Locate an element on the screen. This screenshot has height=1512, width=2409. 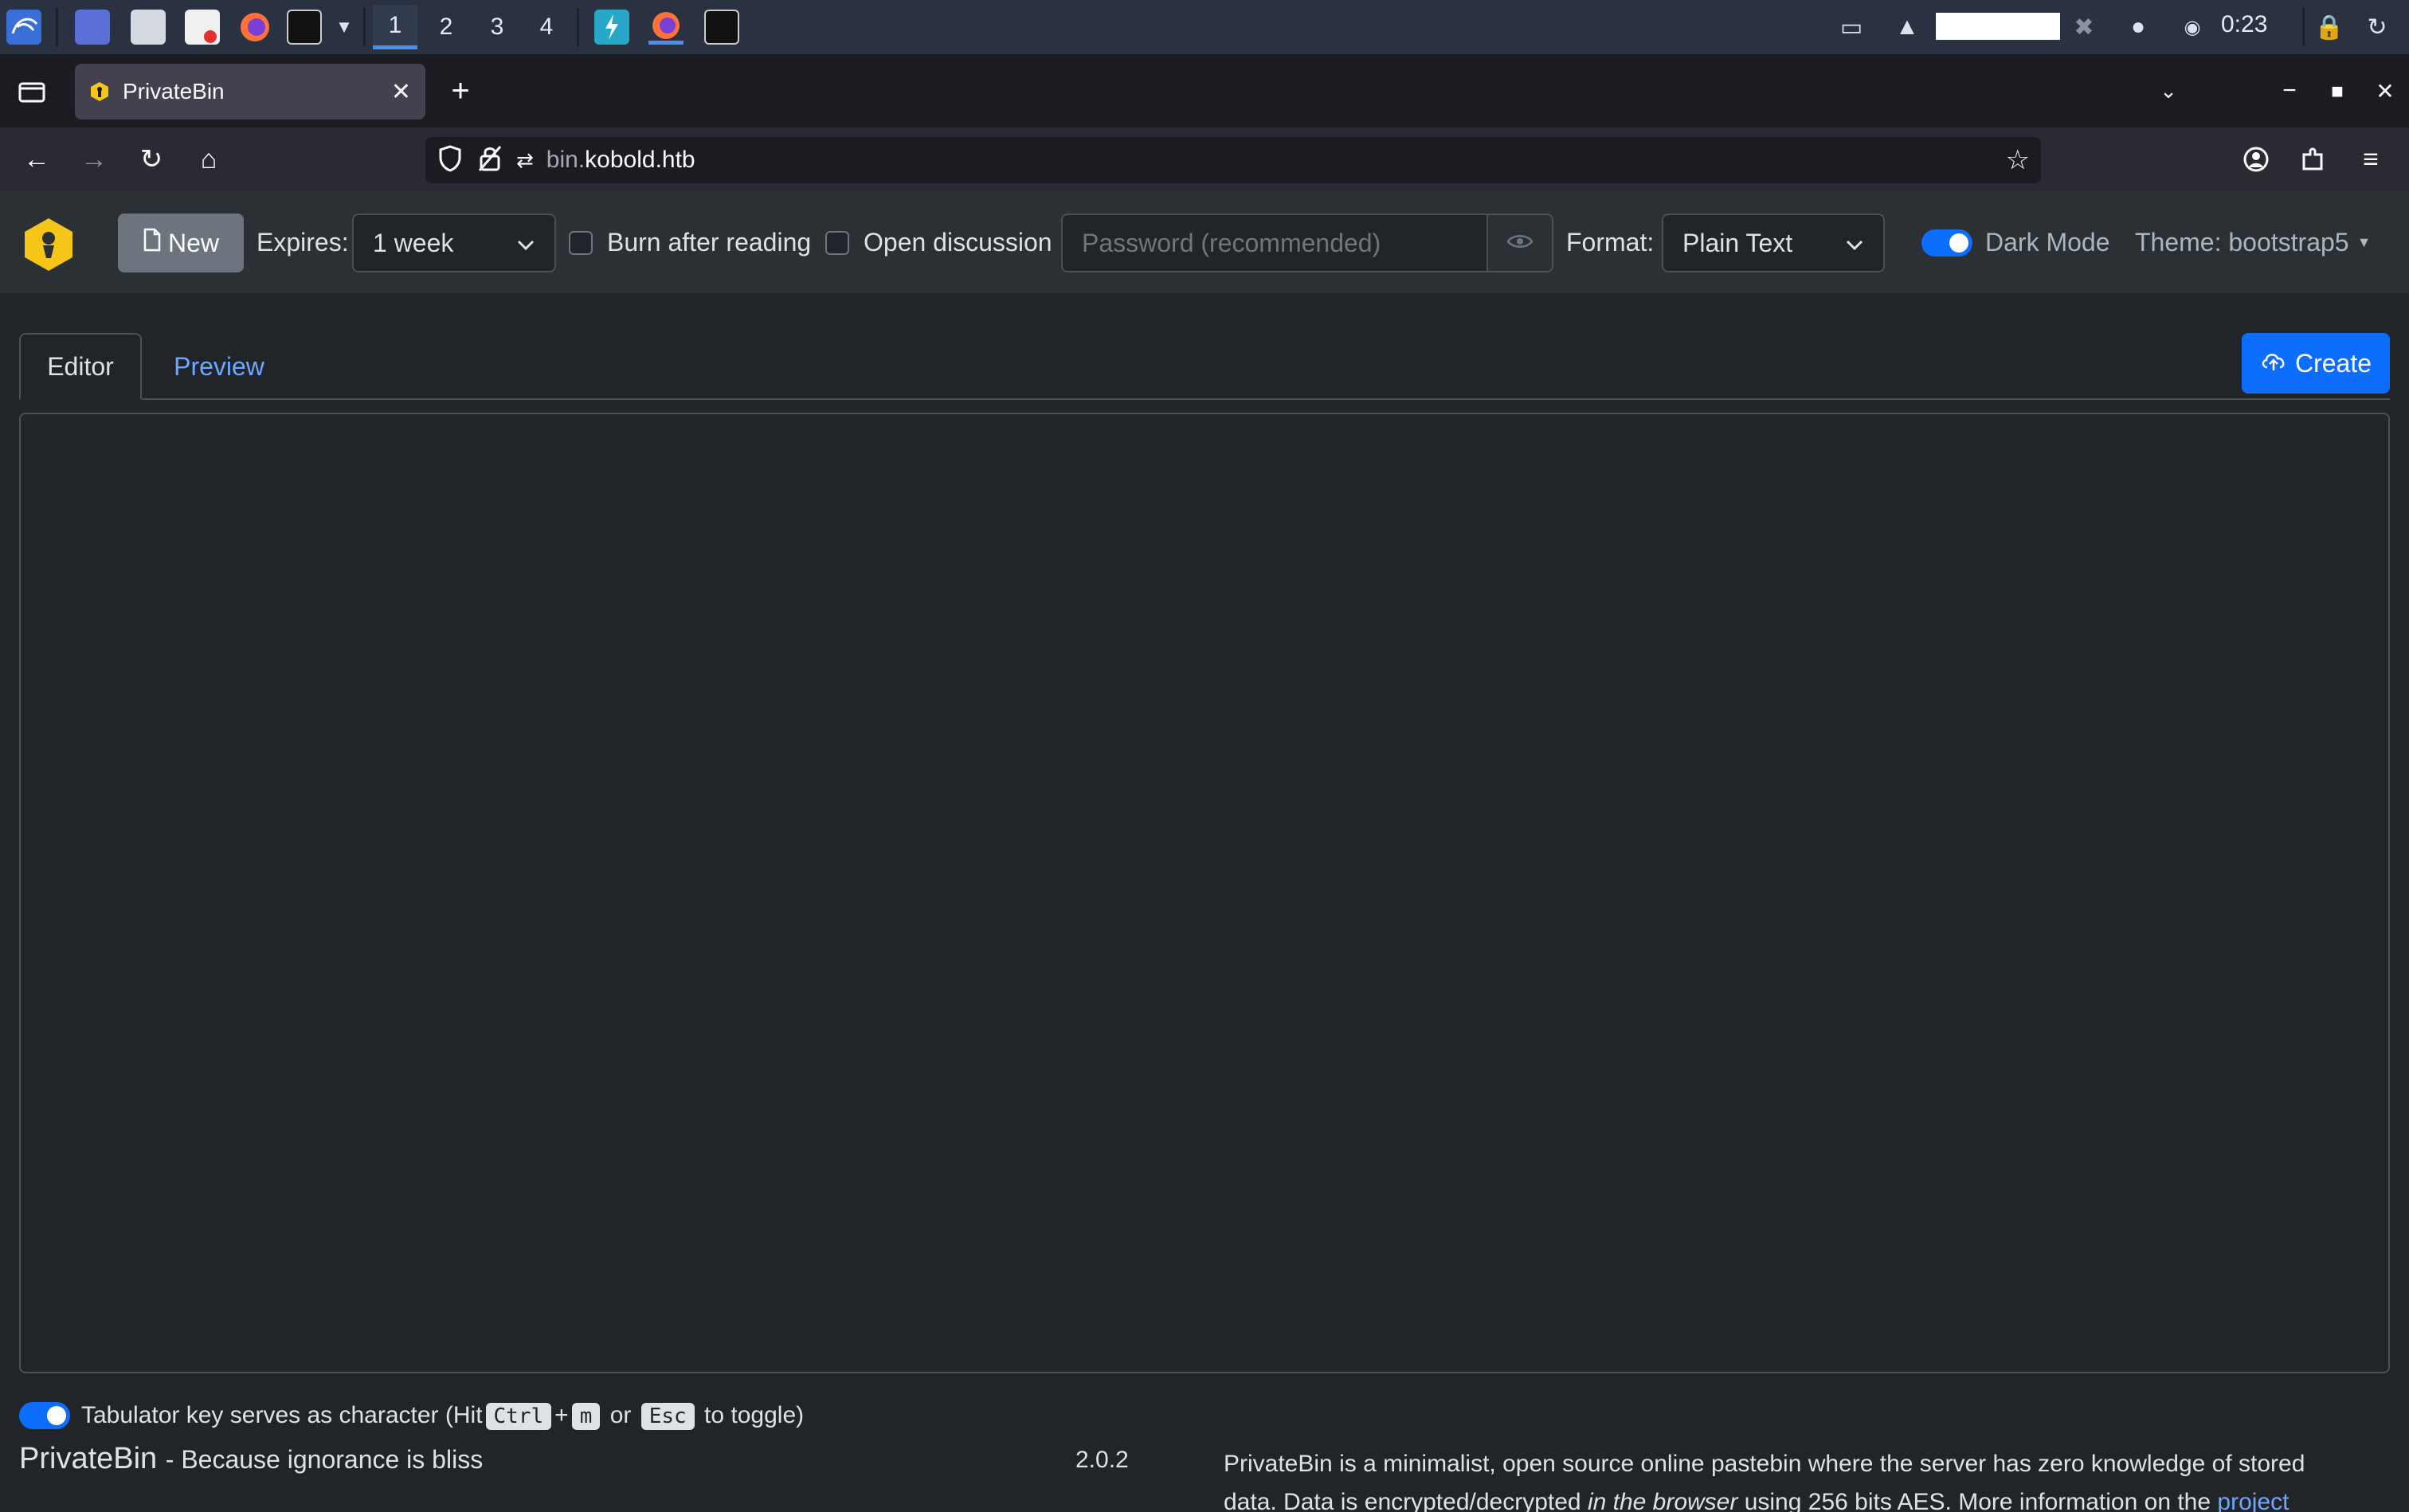
tab-toggle-post: to toggle) is located at coordinates (754, 1415).